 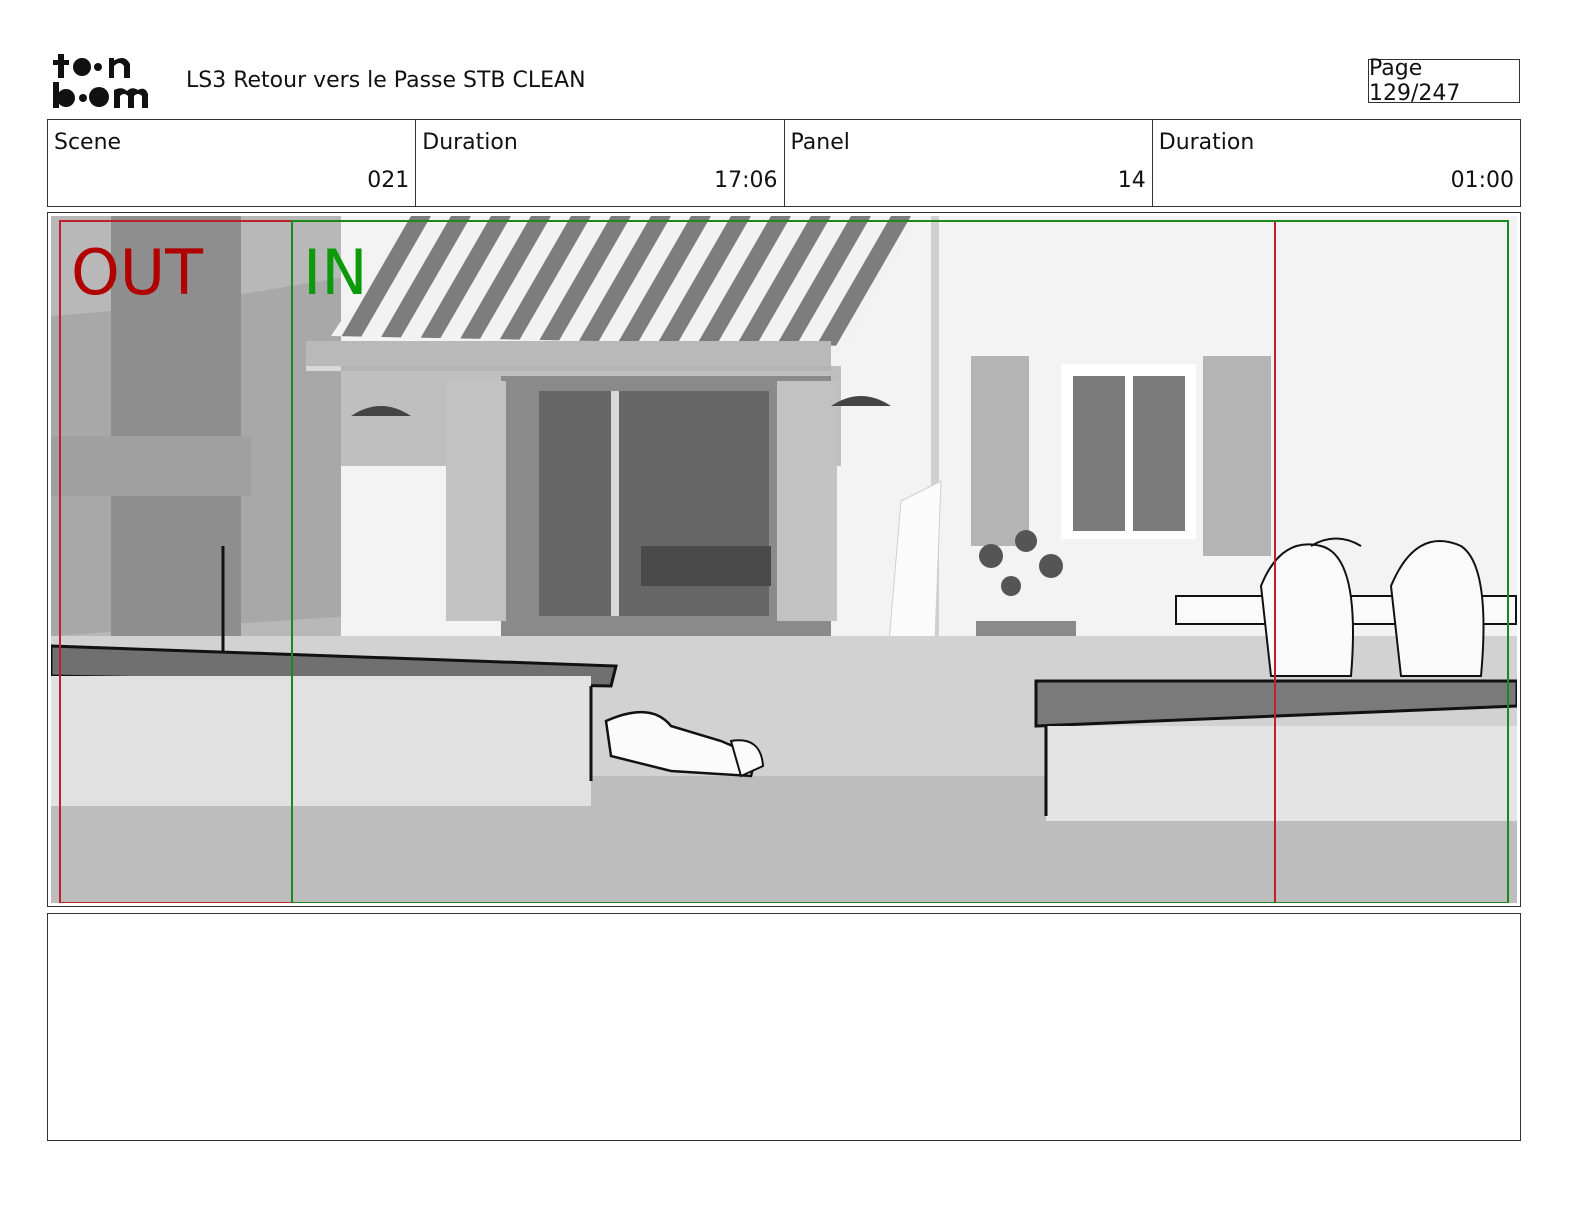 What do you see at coordinates (1482, 180) in the screenshot?
I see `panel-duration-value: 01:00` at bounding box center [1482, 180].